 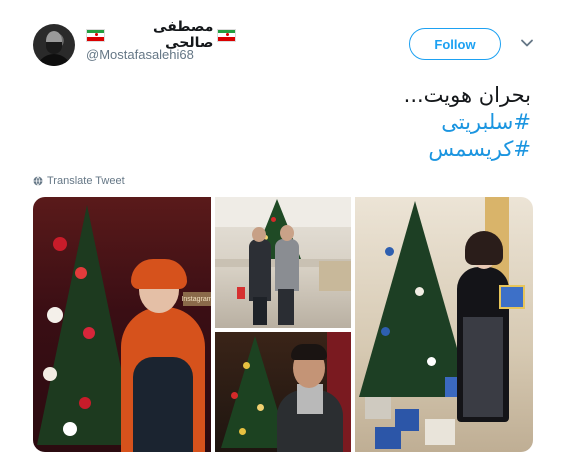 I want to click on instagram-sign: Instagram, so click(x=196, y=299).